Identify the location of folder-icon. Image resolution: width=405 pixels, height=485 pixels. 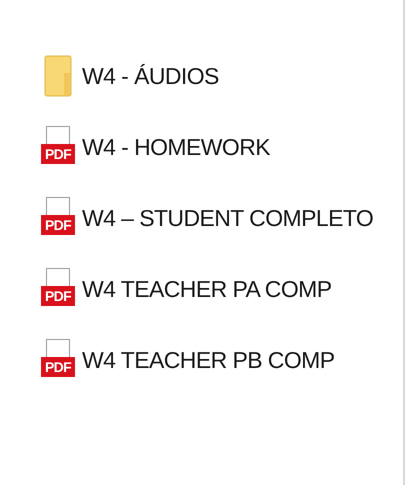
(58, 76).